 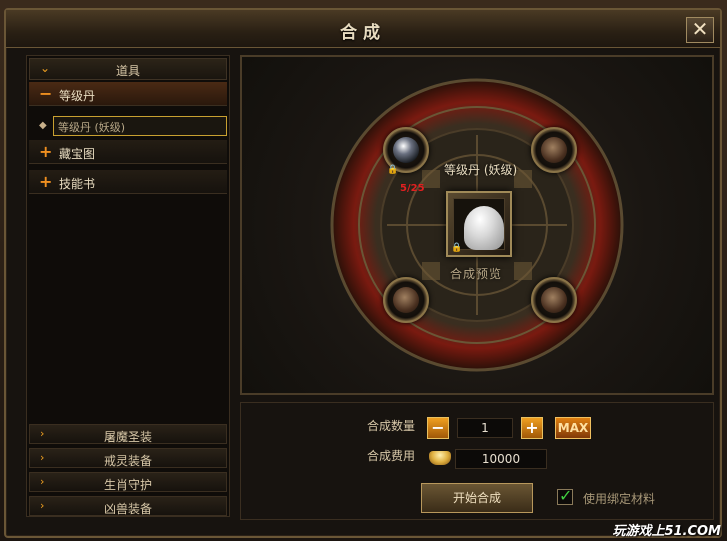 What do you see at coordinates (391, 456) in the screenshot?
I see `cost-label: 合成费用` at bounding box center [391, 456].